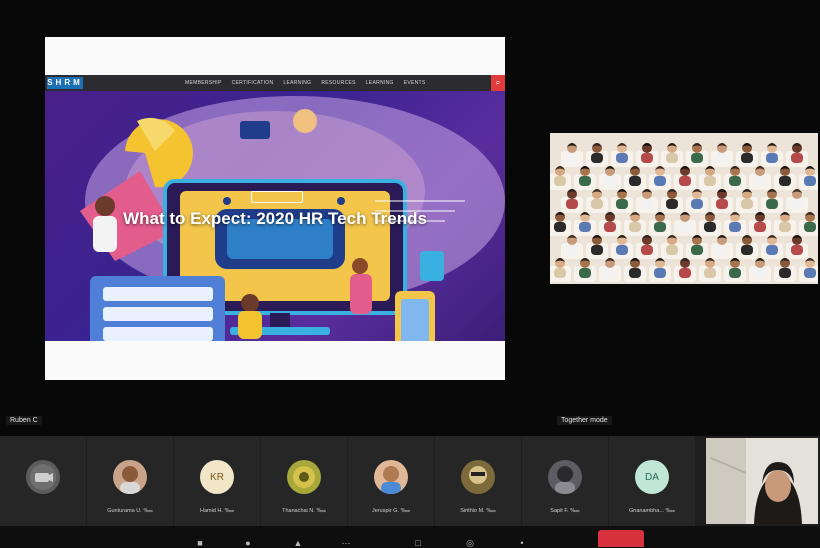  Describe the element at coordinates (478, 511) in the screenshot. I see `participant-name: Sirithio M. ‱` at that location.